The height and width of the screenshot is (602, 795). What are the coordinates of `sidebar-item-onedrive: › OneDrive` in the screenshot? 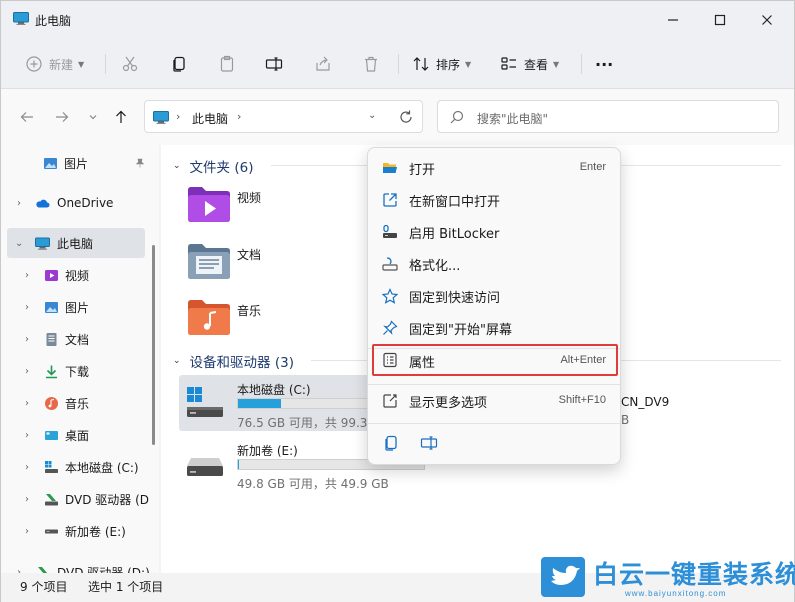 It's located at (76, 203).